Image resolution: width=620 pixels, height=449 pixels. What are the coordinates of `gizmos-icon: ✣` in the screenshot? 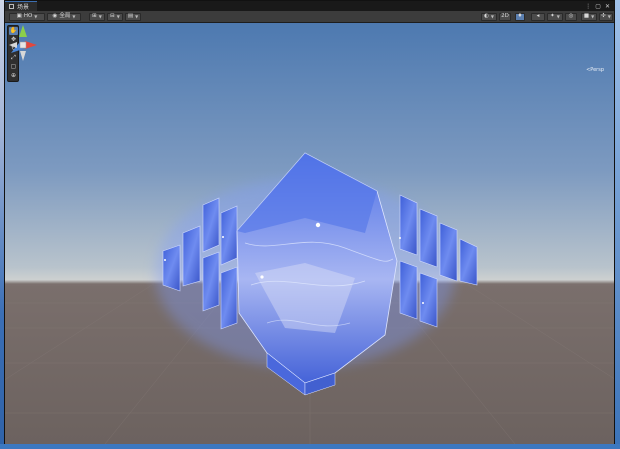 It's located at (603, 16).